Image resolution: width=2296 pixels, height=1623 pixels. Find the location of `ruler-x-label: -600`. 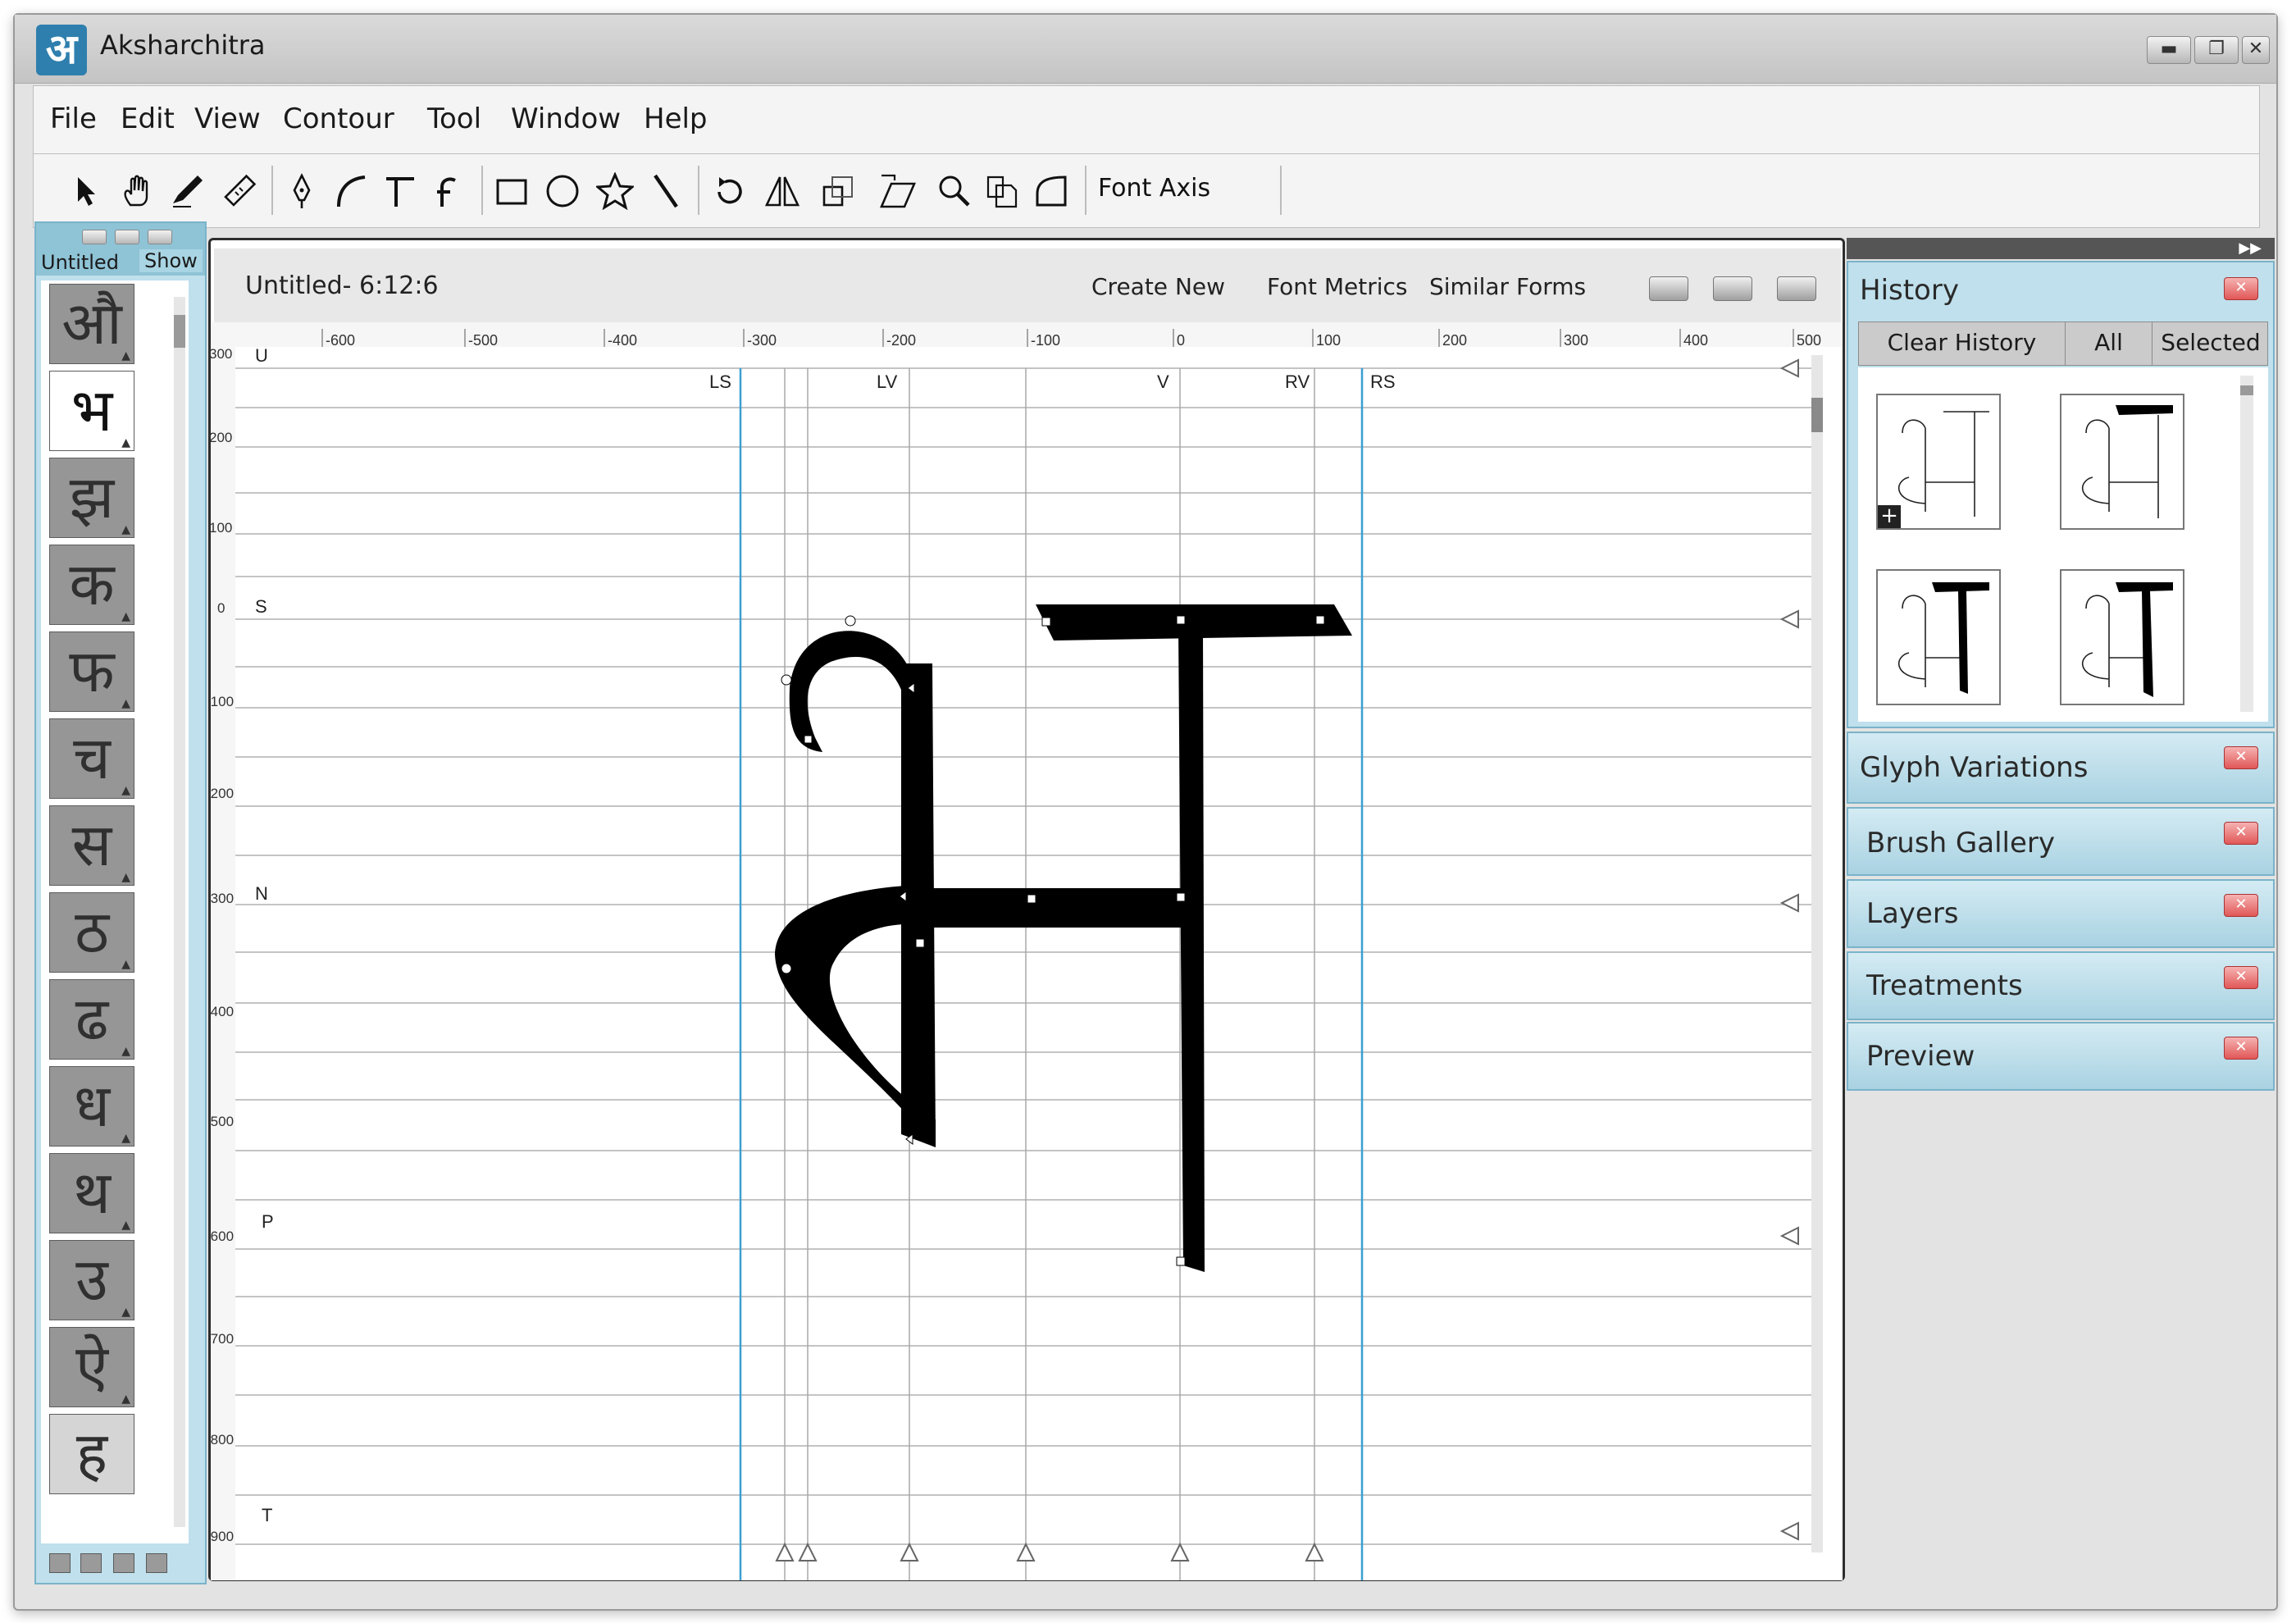

ruler-x-label: -600 is located at coordinates (340, 341).